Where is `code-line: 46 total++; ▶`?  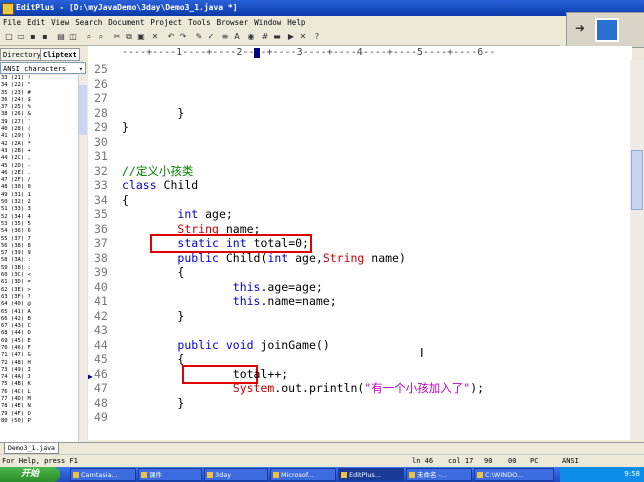 code-line: 46 total++; ▶ is located at coordinates (359, 374).